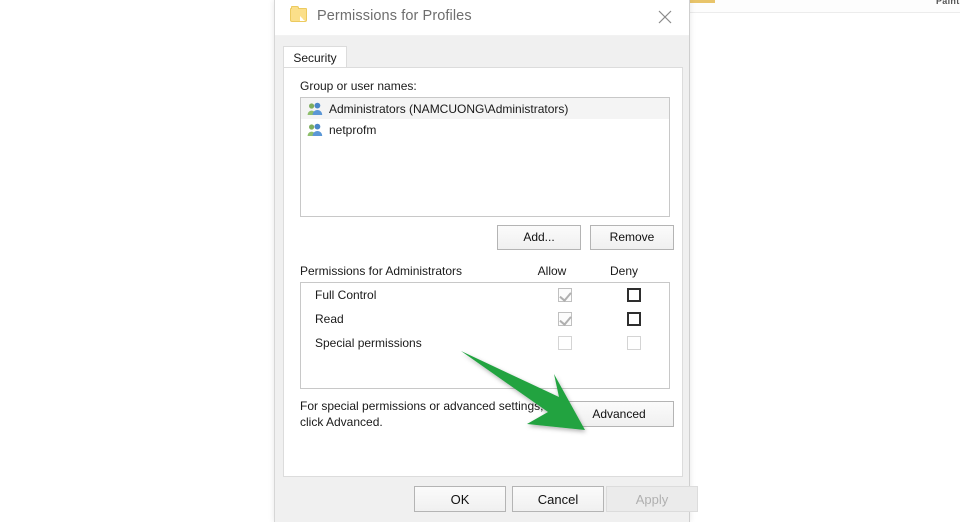  What do you see at coordinates (485, 295) in the screenshot?
I see `table-row: Full Control` at bounding box center [485, 295].